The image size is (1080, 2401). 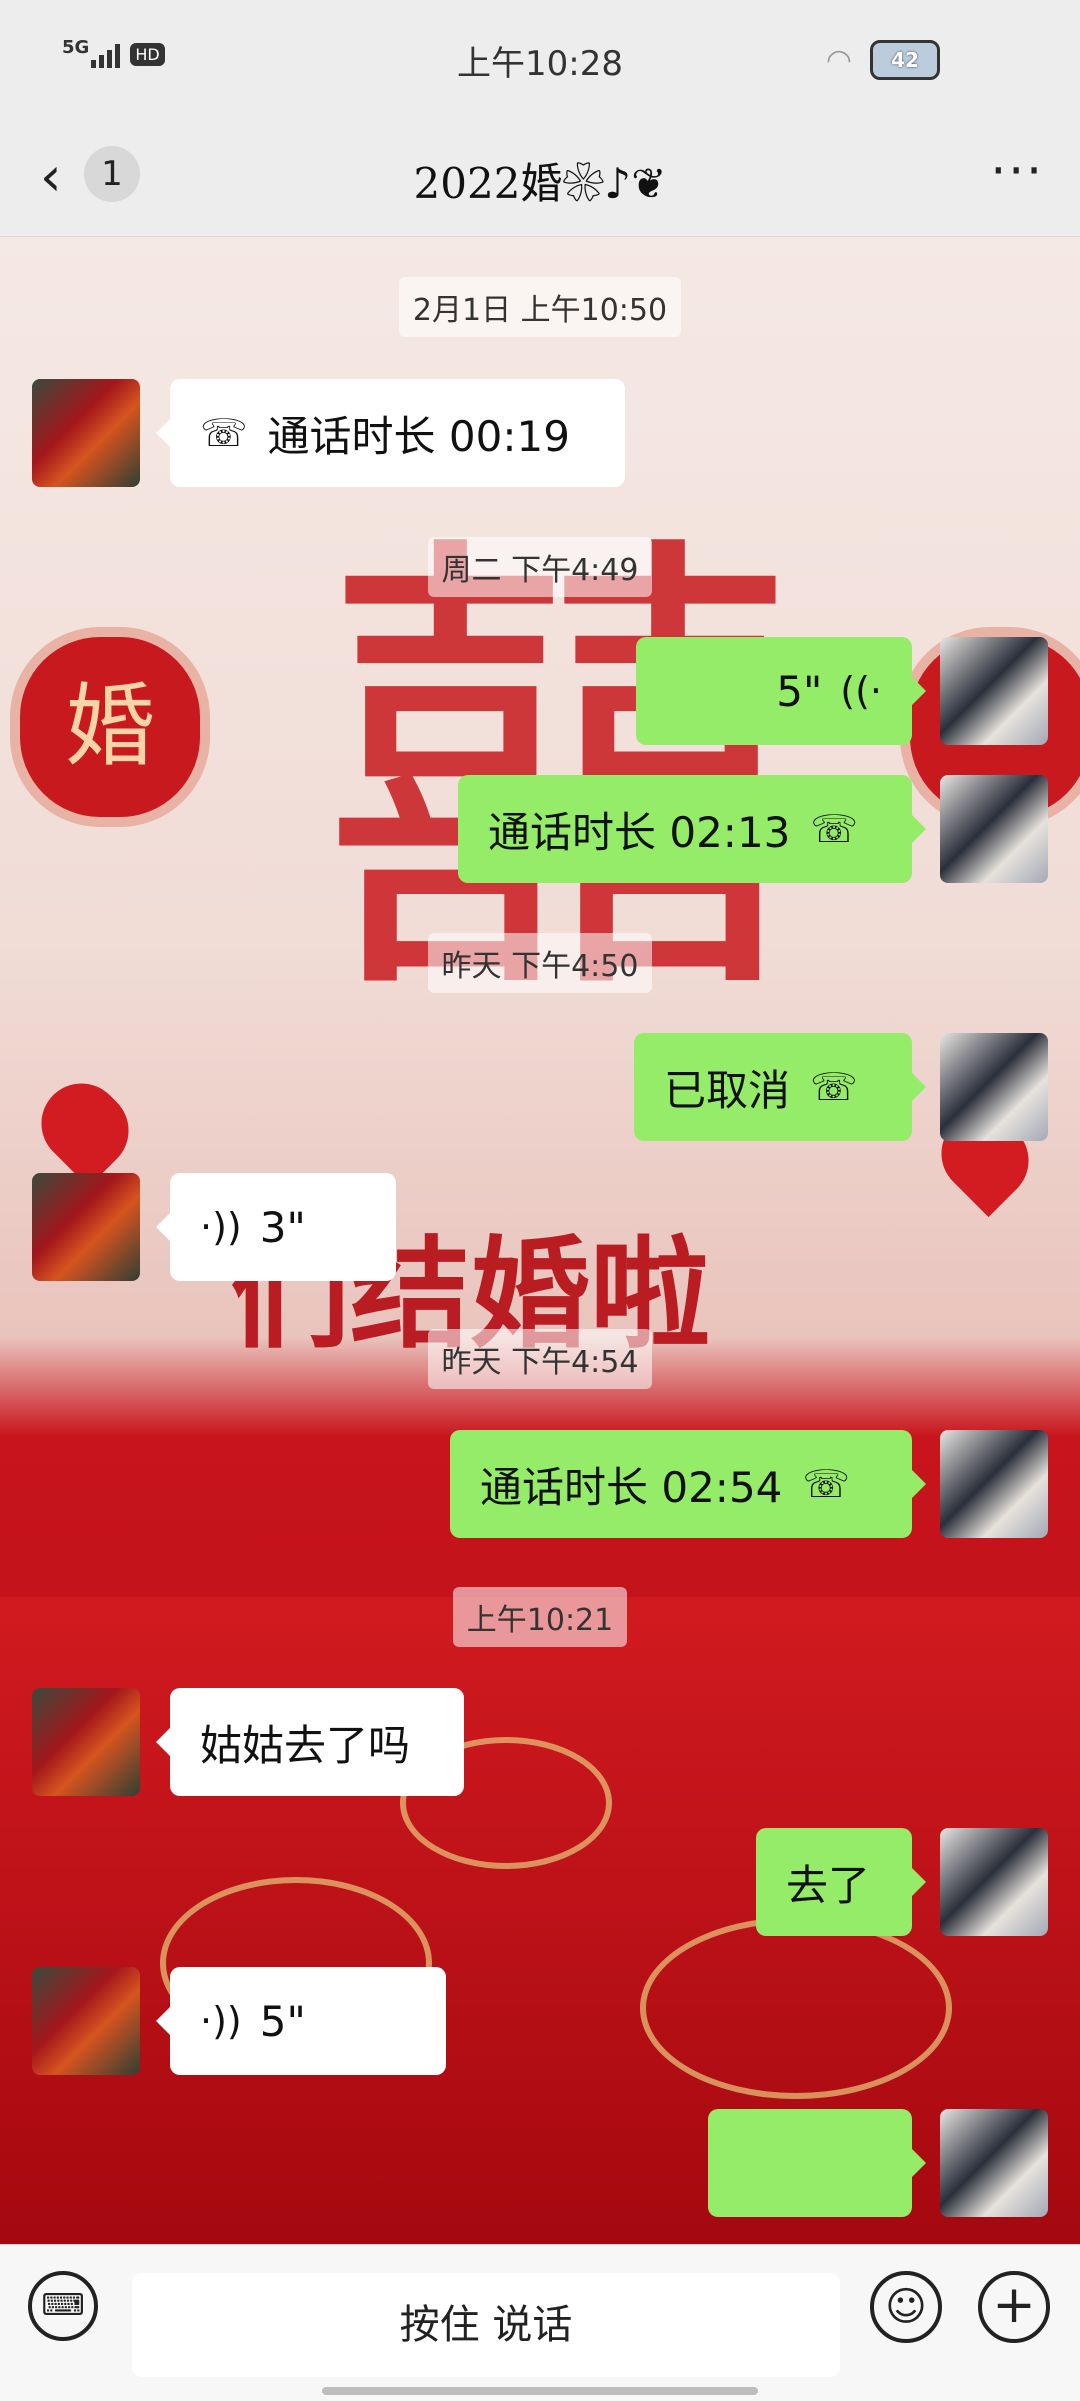 What do you see at coordinates (540, 307) in the screenshot?
I see `timestamp: 2月1日 上午10:50` at bounding box center [540, 307].